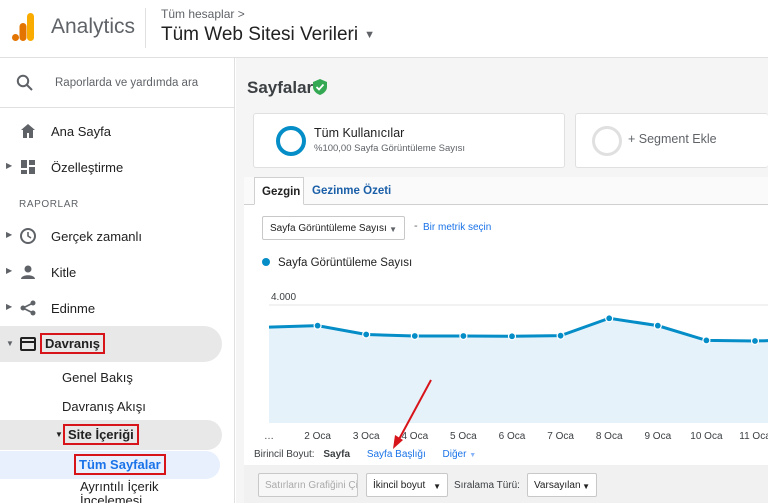 The height and width of the screenshot is (503, 768). I want to click on chart-legend: Sayfa Görüntüleme Sayısı, so click(337, 263).